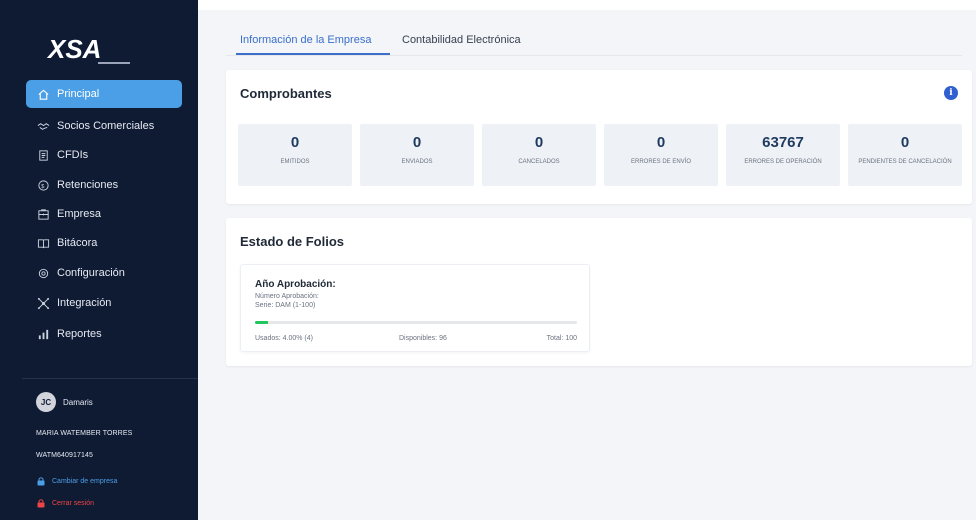 This screenshot has width=976, height=520. What do you see at coordinates (295, 284) in the screenshot?
I see `folio-year-label: Año Aprobación:` at bounding box center [295, 284].